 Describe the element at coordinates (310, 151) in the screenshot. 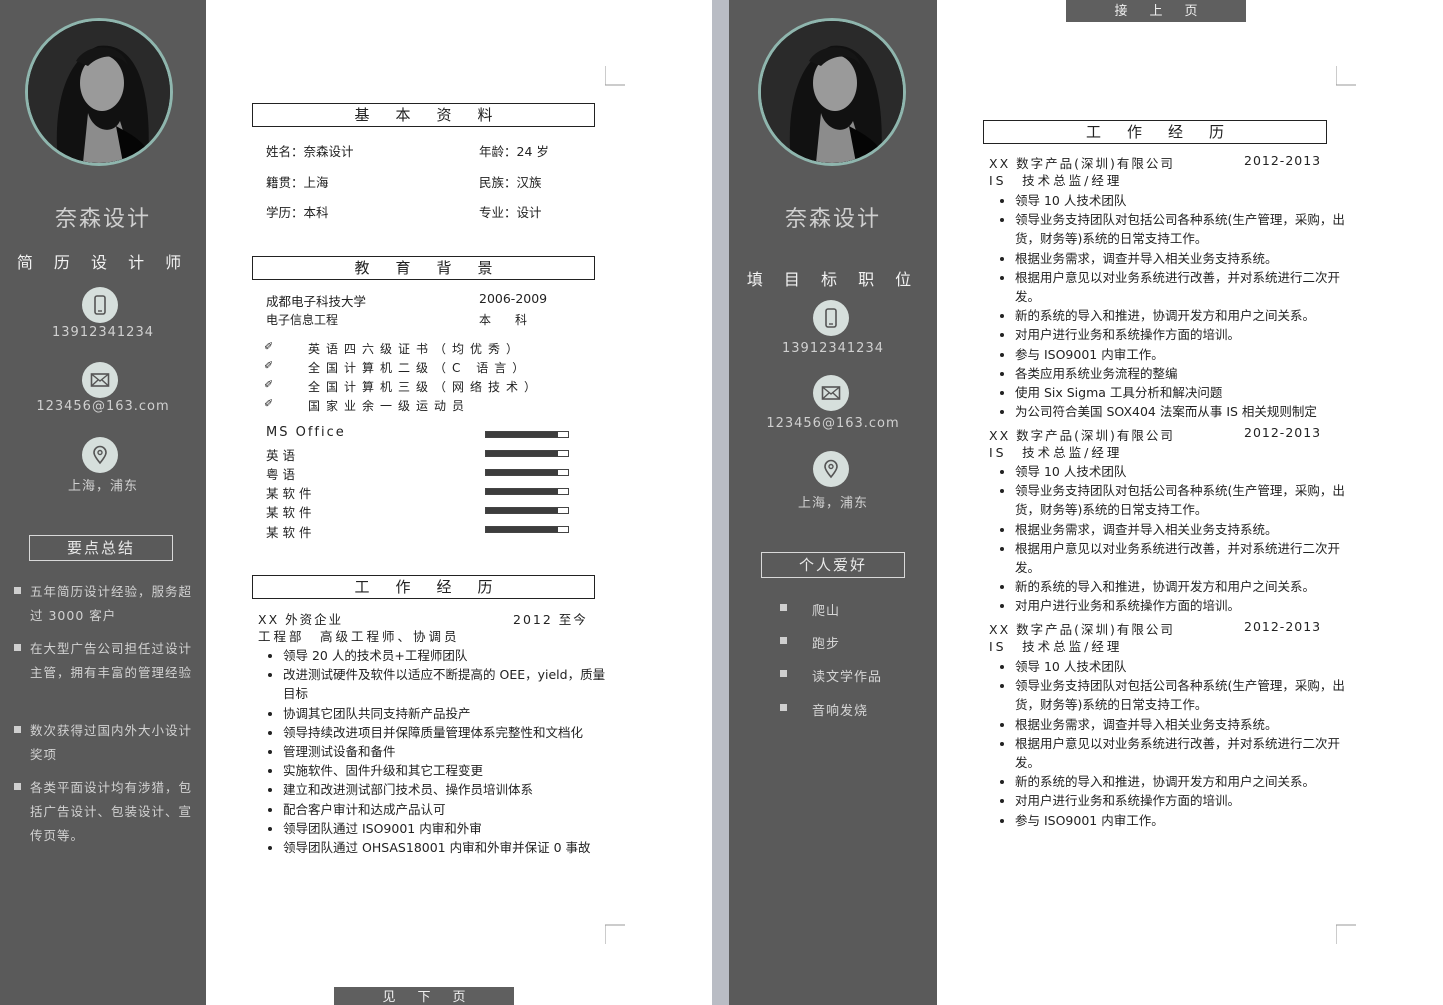

I see `info-name: 姓名：奈森设计` at that location.